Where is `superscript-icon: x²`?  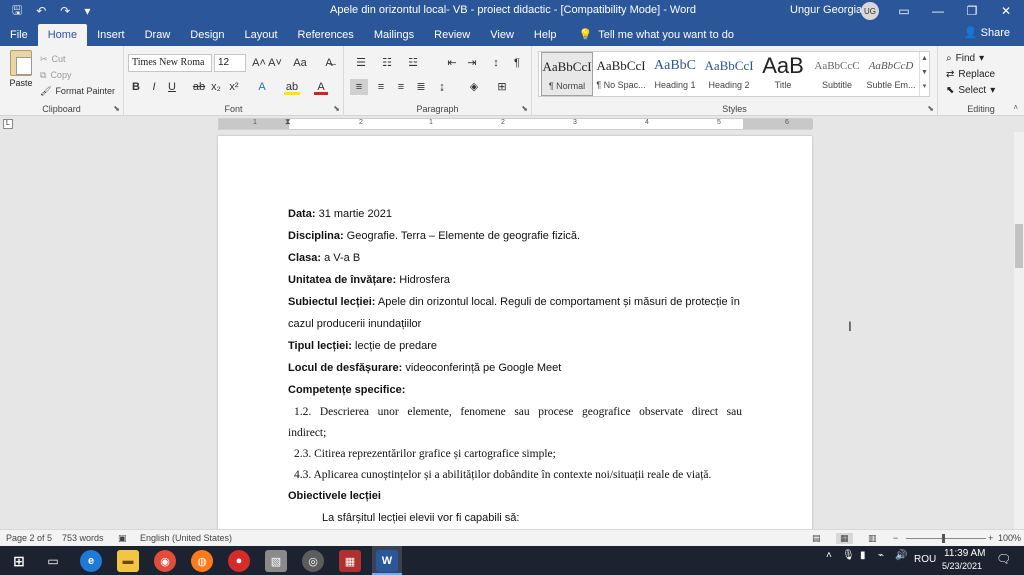 superscript-icon: x² is located at coordinates (234, 87).